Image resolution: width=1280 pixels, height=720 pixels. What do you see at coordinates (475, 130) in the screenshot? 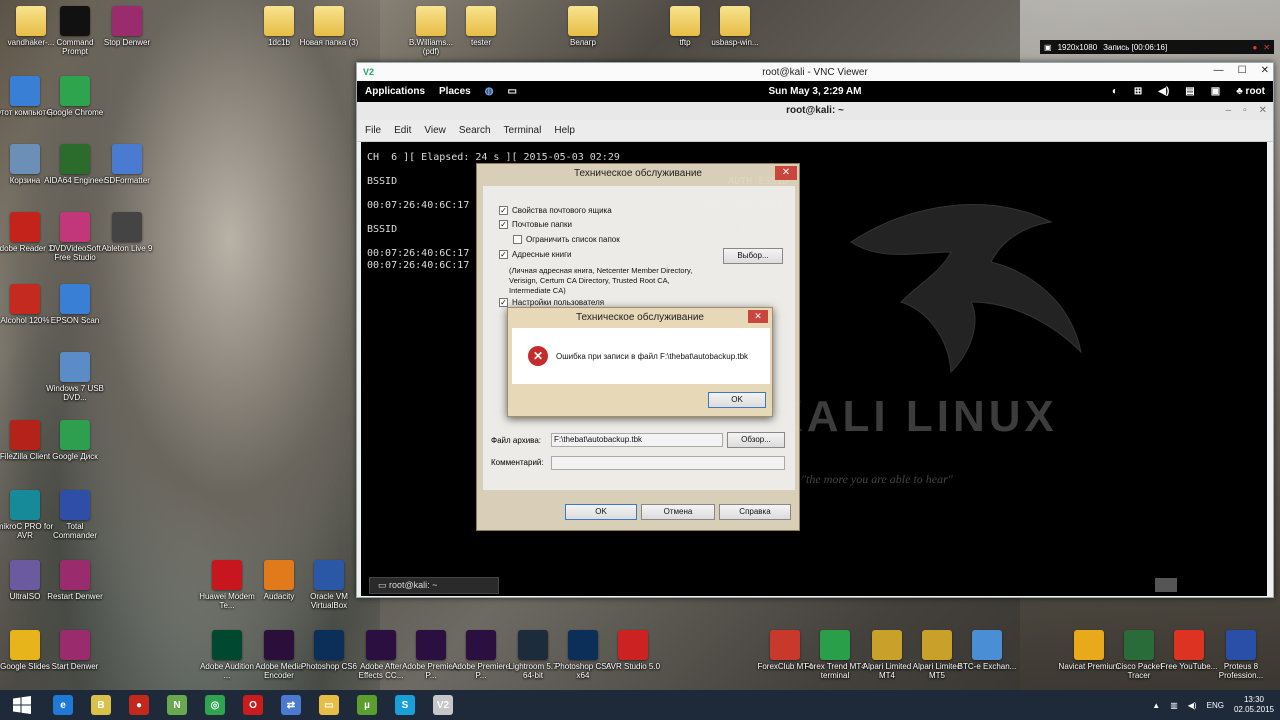
I see `menu-item: Search` at bounding box center [475, 130].